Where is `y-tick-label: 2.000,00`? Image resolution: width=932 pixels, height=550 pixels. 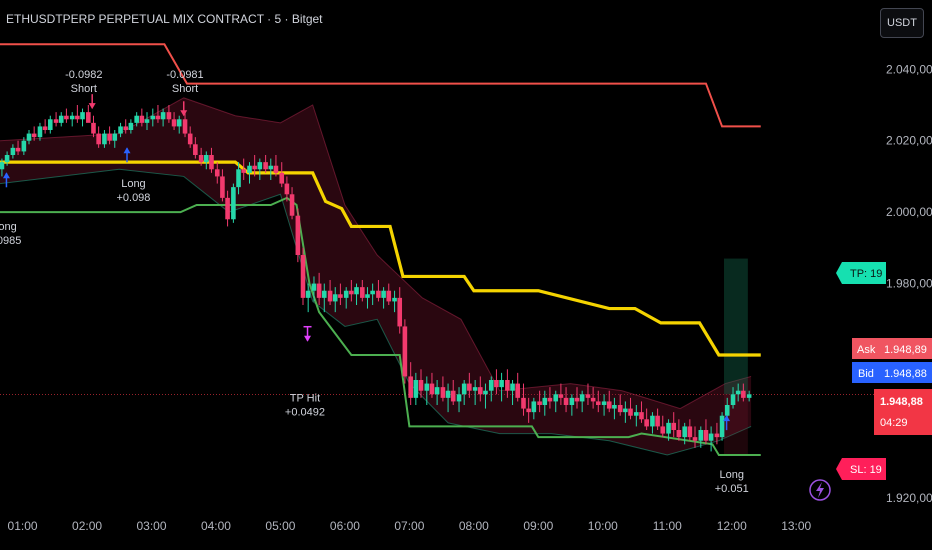 y-tick-label: 2.000,00 is located at coordinates (909, 212).